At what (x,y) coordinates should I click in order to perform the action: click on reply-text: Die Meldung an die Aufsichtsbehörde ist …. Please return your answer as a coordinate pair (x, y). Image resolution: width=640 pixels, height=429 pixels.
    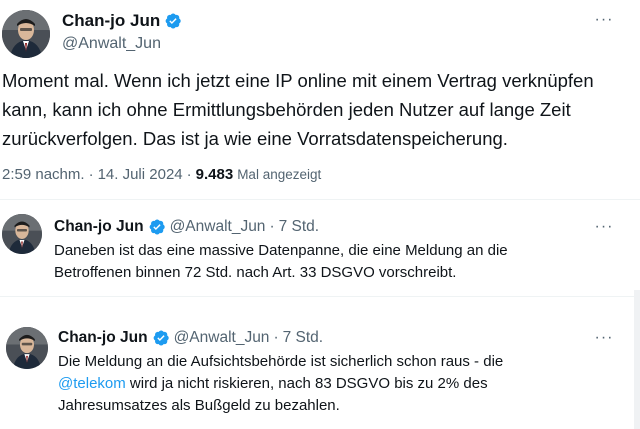
    Looking at the image, I should click on (308, 384).